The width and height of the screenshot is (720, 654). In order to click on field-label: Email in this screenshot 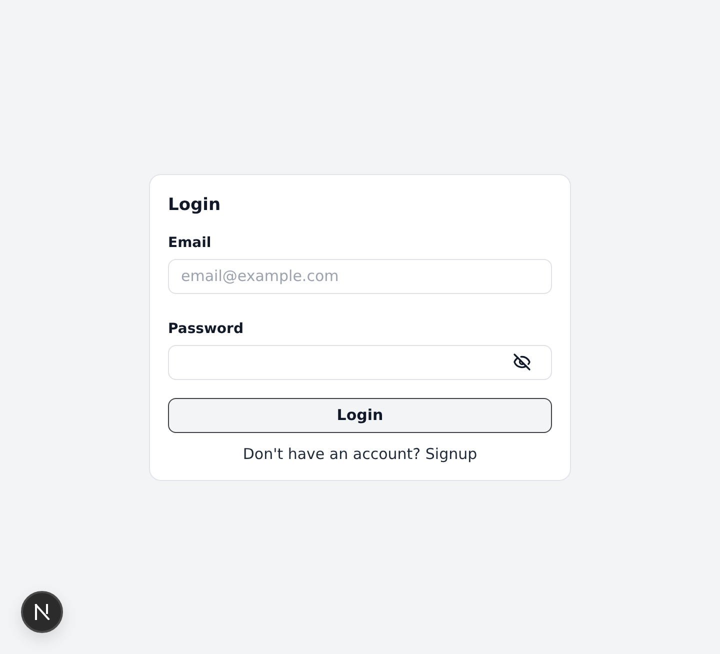, I will do `click(190, 243)`.